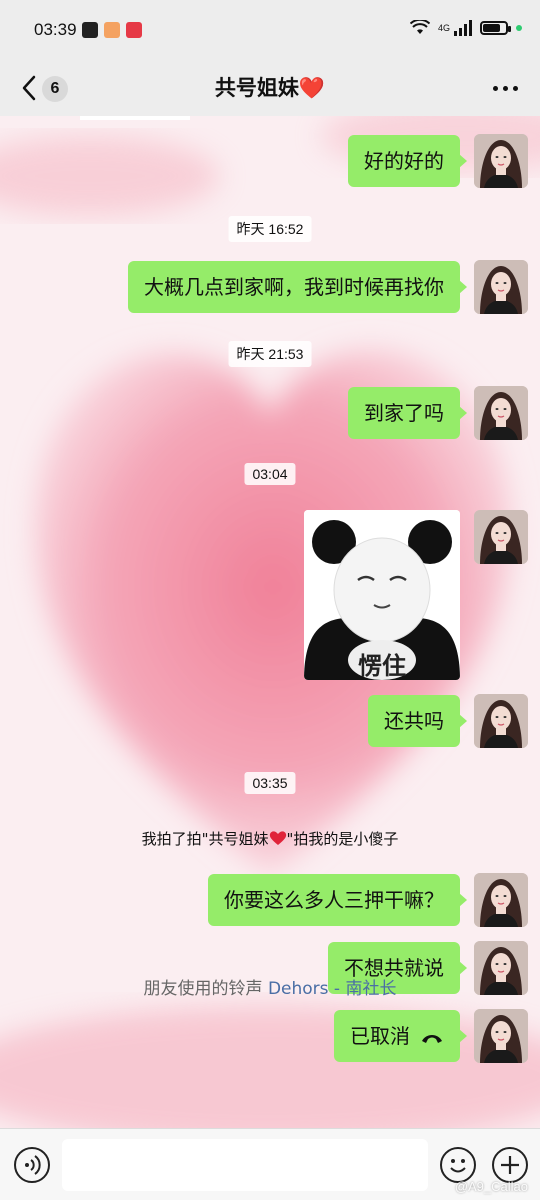  I want to click on status-indicators: 4G, so click(465, 28).